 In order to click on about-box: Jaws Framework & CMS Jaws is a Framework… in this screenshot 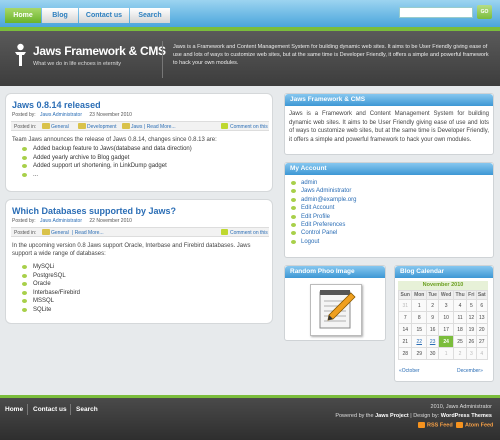, I will do `click(389, 124)`.